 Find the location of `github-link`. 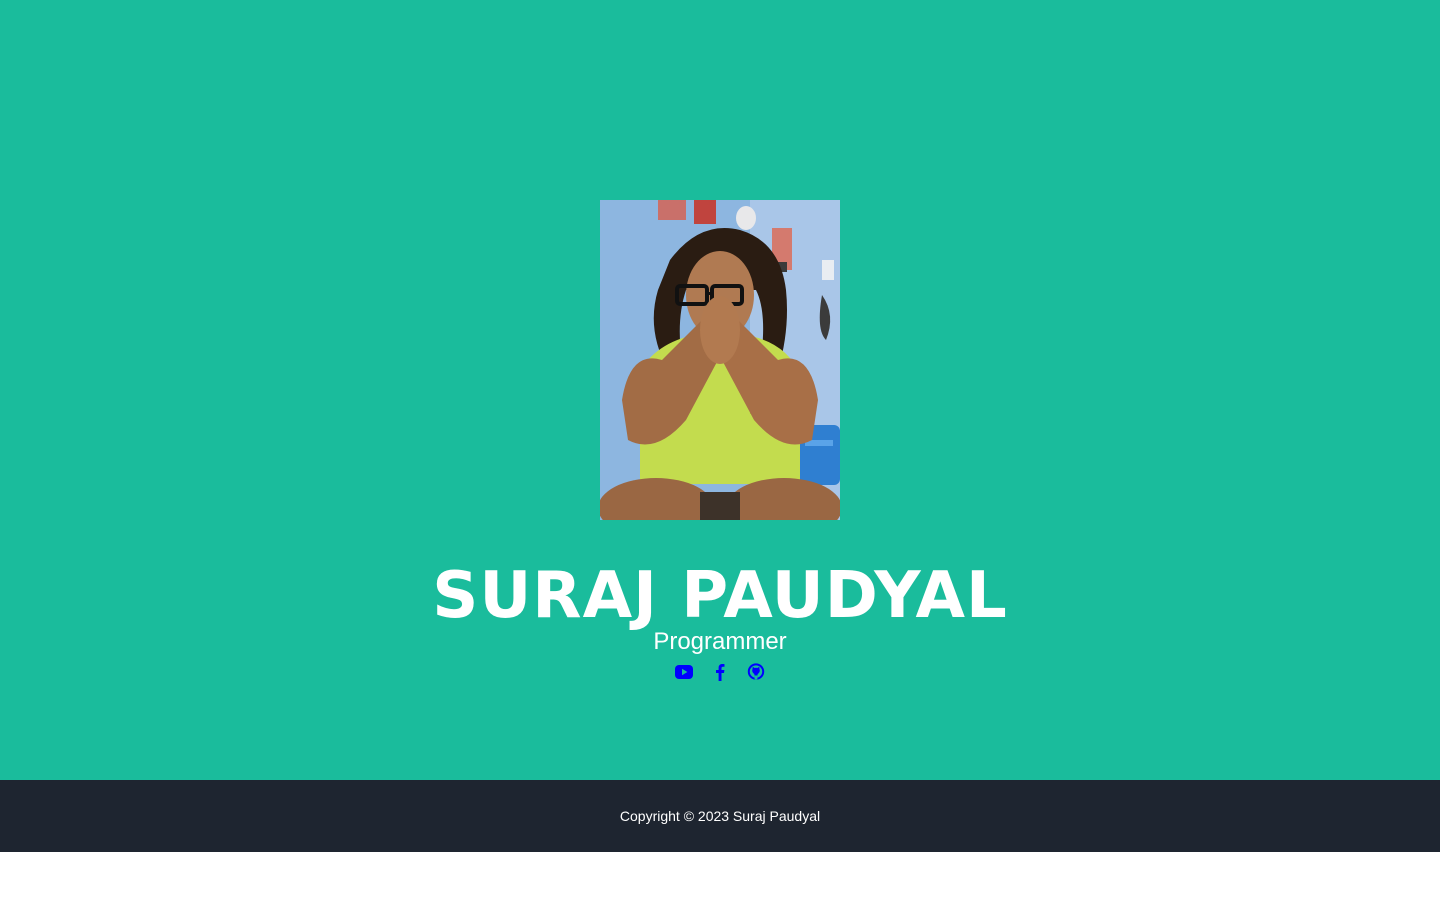

github-link is located at coordinates (756, 672).